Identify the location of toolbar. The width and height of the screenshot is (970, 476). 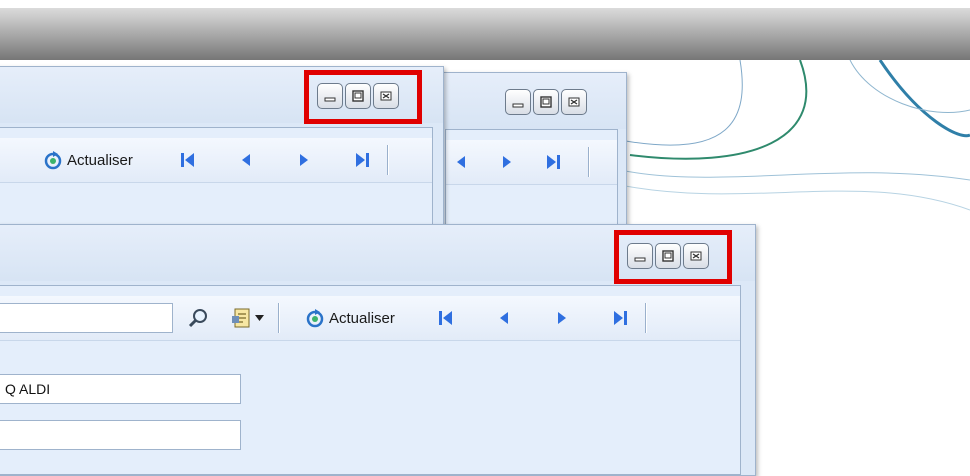
(531, 162).